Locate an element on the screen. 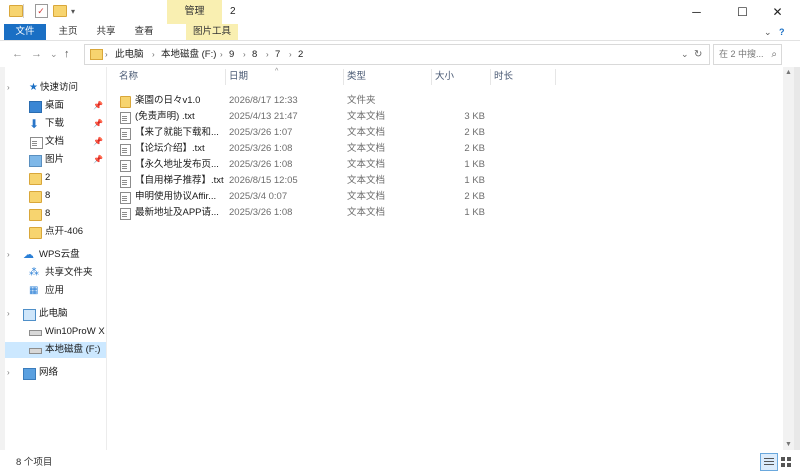 The height and width of the screenshot is (475, 800). column-header-size: 大小 is located at coordinates (463, 77).